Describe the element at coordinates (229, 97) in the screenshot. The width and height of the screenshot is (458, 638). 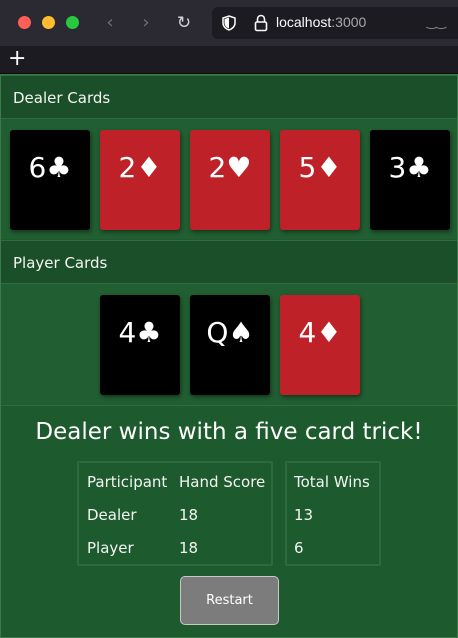
I see `dealer-cards-heading: Dealer Cards` at that location.